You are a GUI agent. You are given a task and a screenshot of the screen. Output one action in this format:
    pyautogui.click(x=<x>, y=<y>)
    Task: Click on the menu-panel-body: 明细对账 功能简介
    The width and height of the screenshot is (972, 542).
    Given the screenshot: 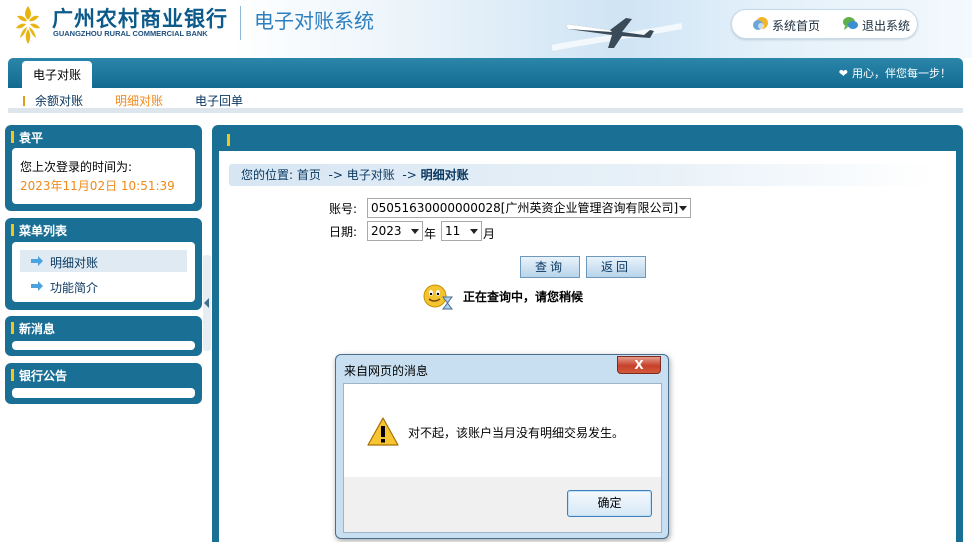 What is the action you would take?
    pyautogui.click(x=103, y=272)
    